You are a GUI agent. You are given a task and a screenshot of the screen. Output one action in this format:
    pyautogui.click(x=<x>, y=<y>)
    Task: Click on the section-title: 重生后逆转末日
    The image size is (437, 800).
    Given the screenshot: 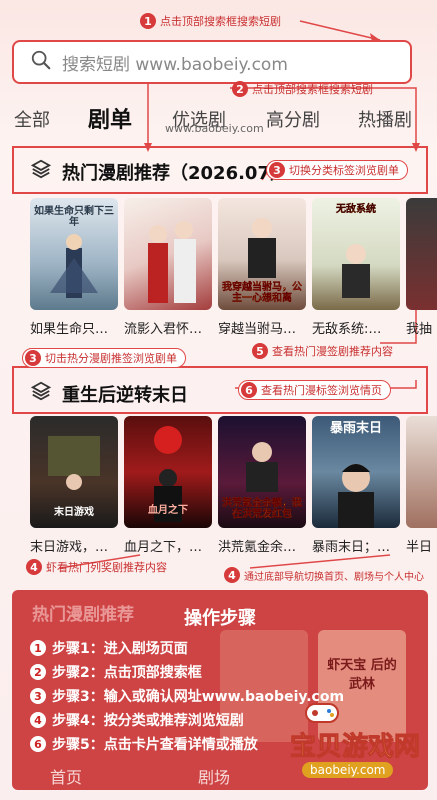 What is the action you would take?
    pyautogui.click(x=125, y=395)
    